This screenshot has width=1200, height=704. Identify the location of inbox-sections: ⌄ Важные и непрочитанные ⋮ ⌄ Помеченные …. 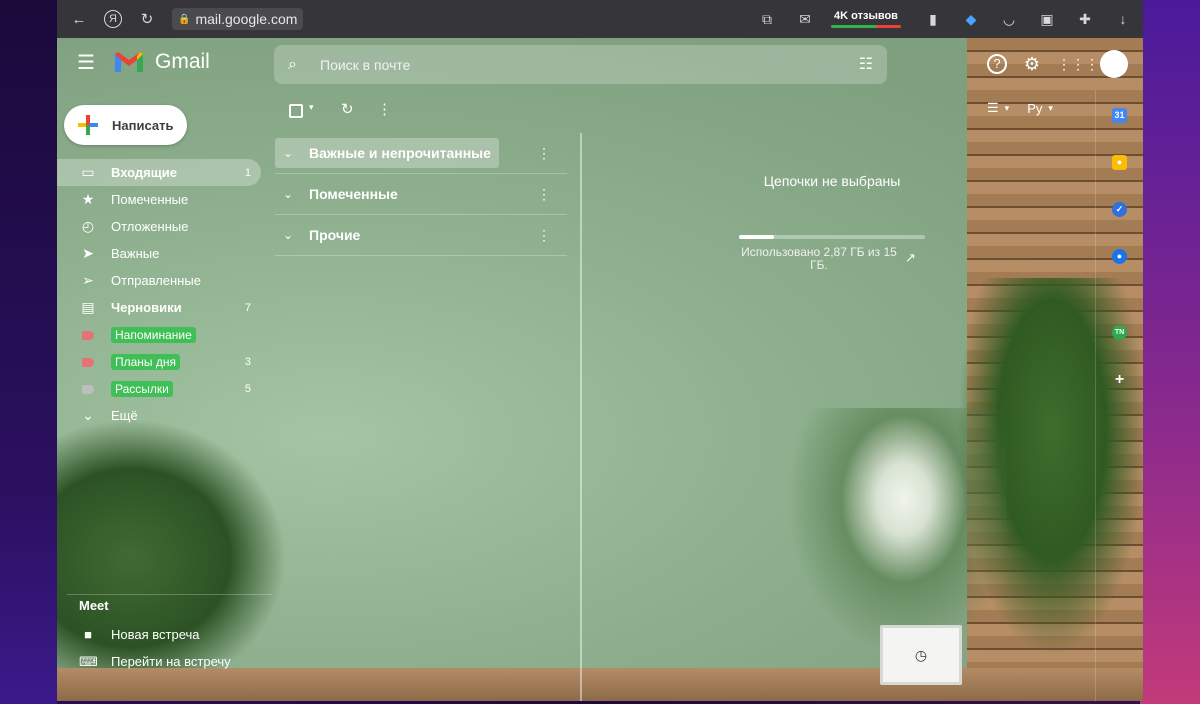
(421, 194).